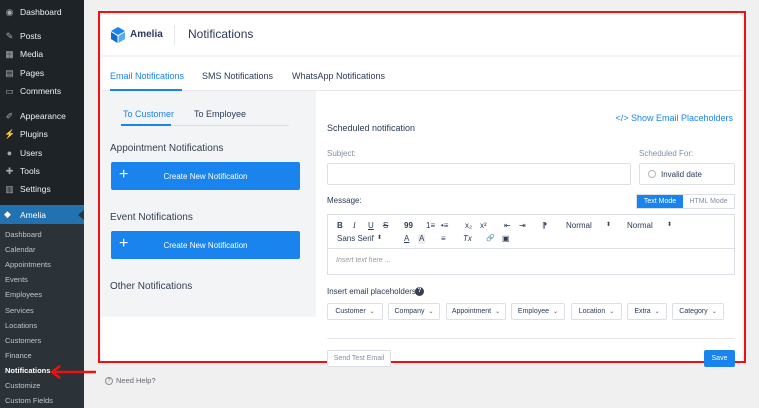  Describe the element at coordinates (9, 170) in the screenshot. I see `wrench-icon: ✚` at that location.